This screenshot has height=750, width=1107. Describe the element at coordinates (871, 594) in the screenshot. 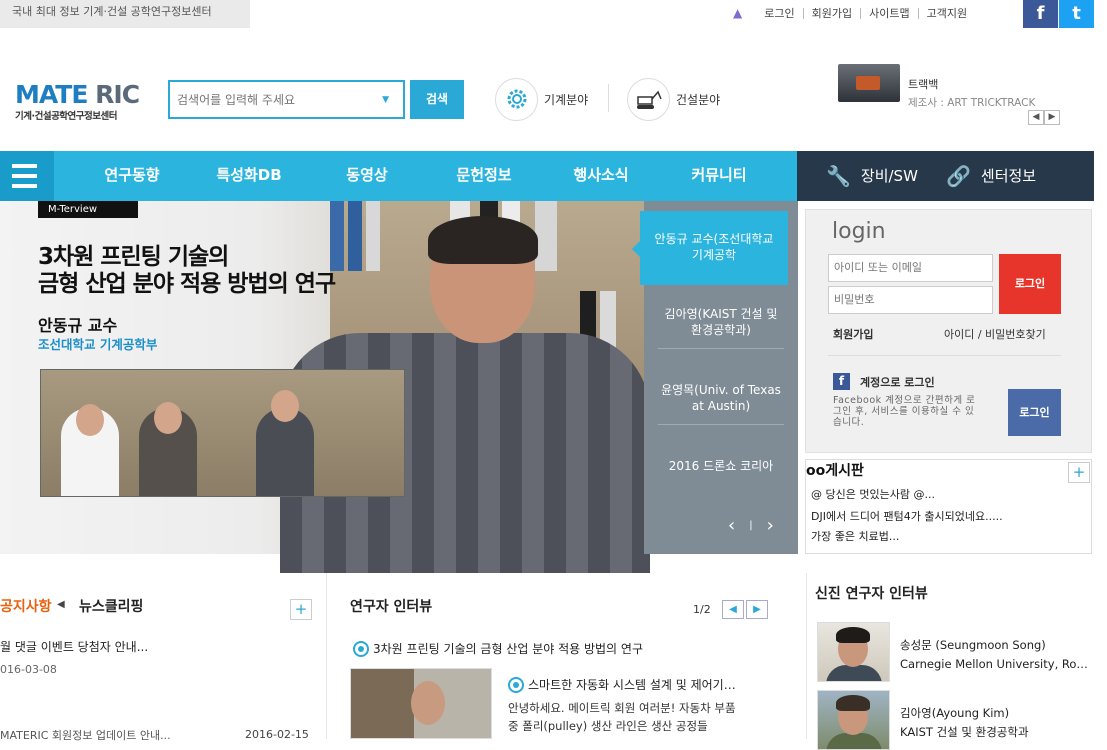

I see `newcomer-interview-title: 신진 연구자 인터뷰` at that location.